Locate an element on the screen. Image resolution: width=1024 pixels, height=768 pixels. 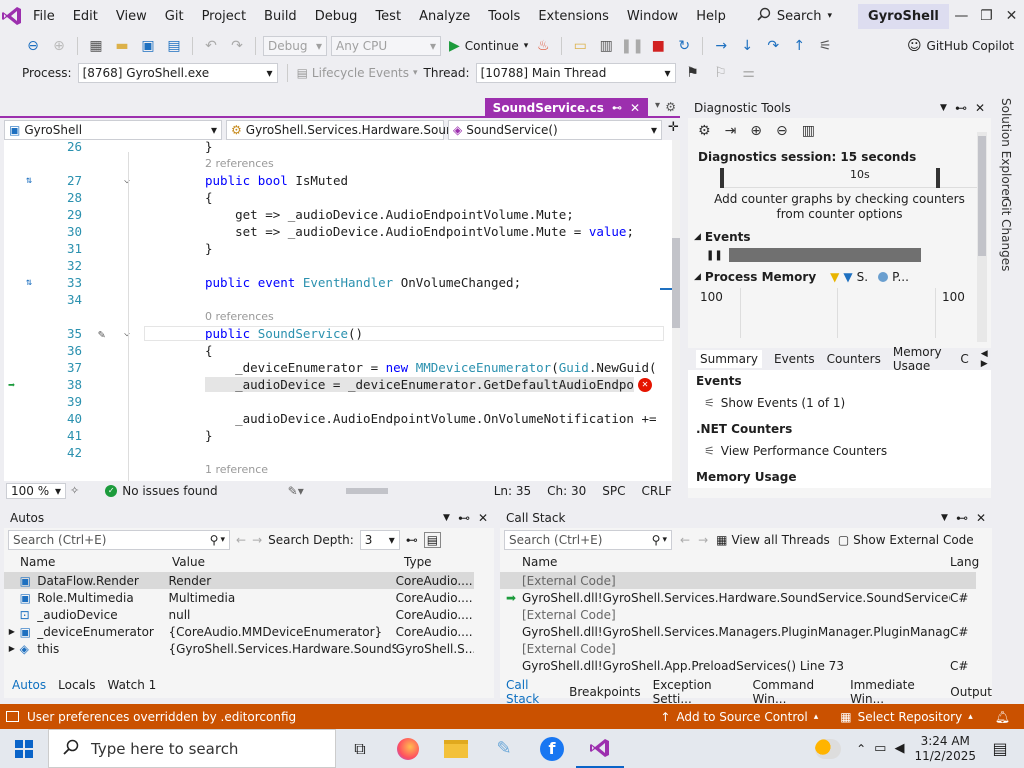
implementation-glyph-icon: ⇅ is located at coordinates (29, 282).